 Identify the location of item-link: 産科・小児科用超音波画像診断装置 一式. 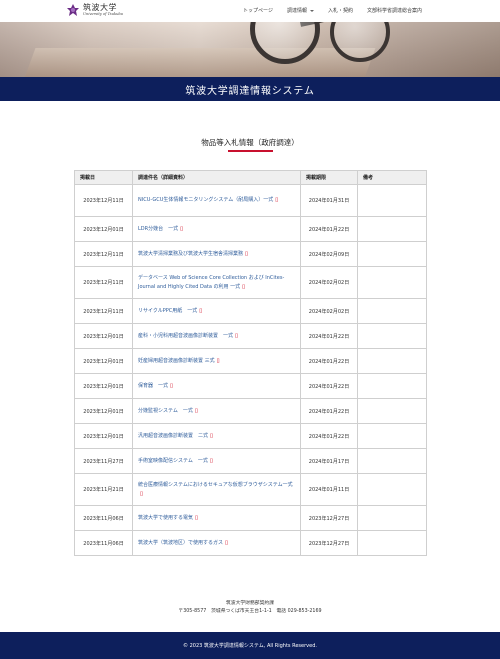
(185, 336).